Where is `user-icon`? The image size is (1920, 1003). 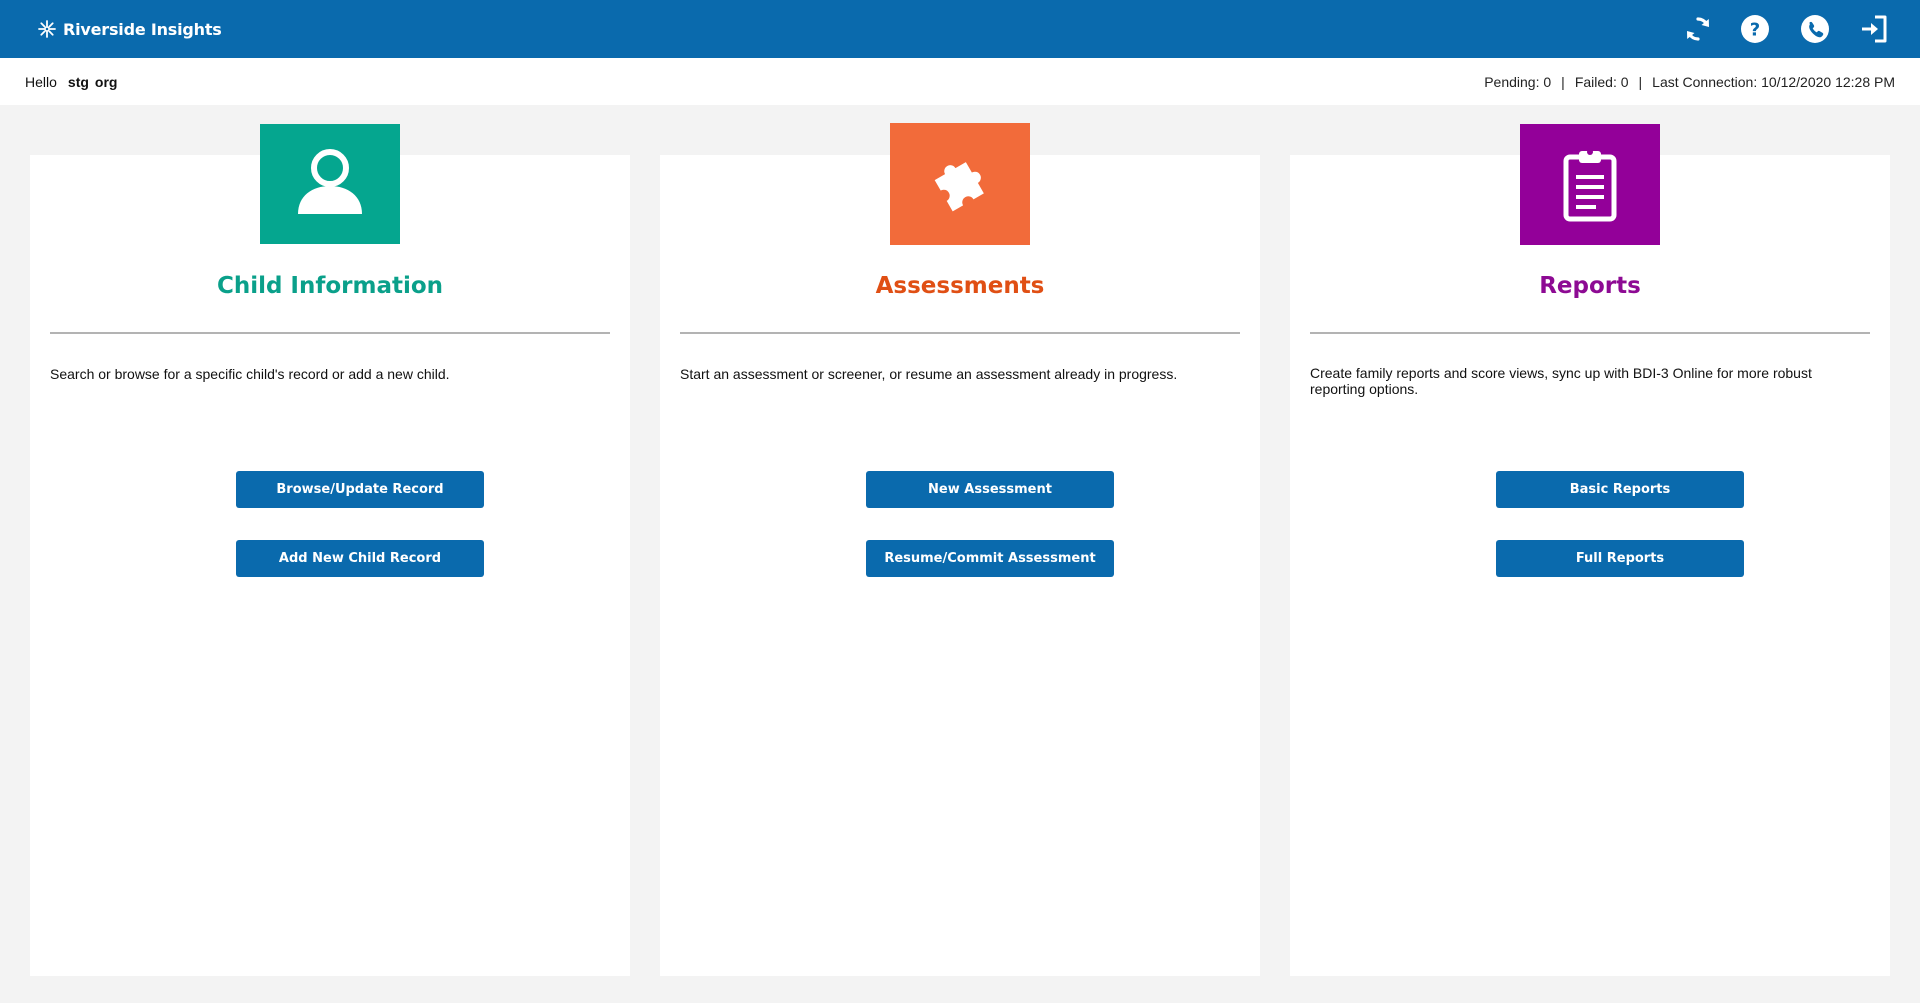
user-icon is located at coordinates (330, 181).